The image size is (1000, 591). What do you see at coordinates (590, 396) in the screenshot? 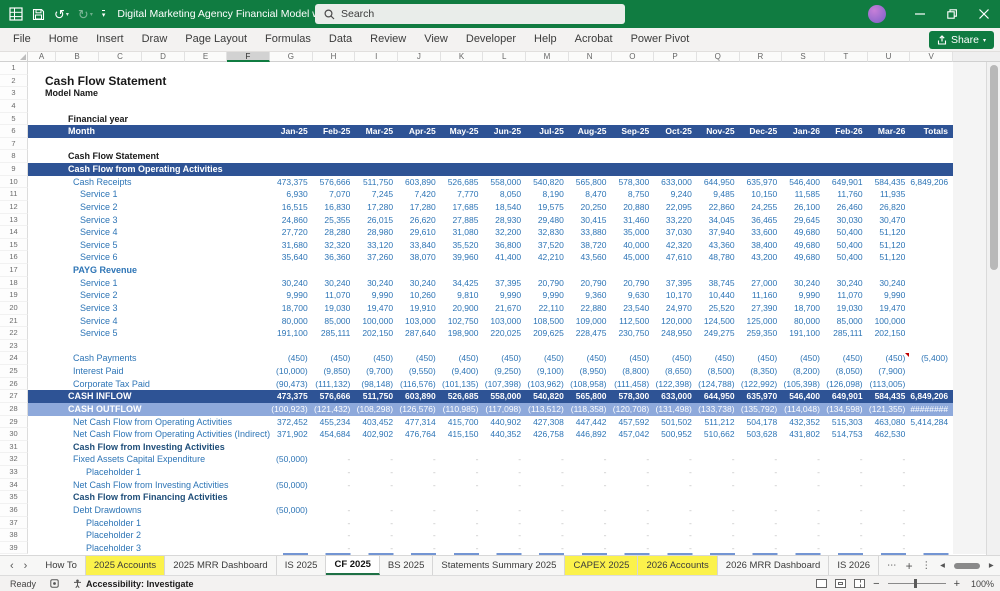
I see `cell-N27: 565,800` at bounding box center [590, 396].